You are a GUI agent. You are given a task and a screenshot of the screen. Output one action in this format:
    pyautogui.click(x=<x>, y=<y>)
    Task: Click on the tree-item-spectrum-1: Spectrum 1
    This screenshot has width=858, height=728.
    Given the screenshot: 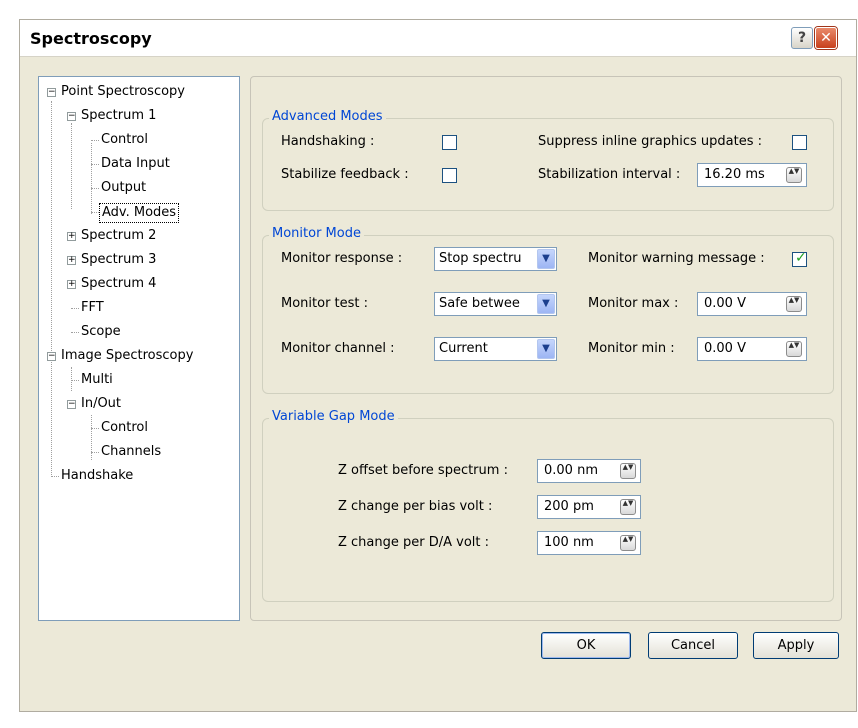 What is the action you would take?
    pyautogui.click(x=118, y=116)
    